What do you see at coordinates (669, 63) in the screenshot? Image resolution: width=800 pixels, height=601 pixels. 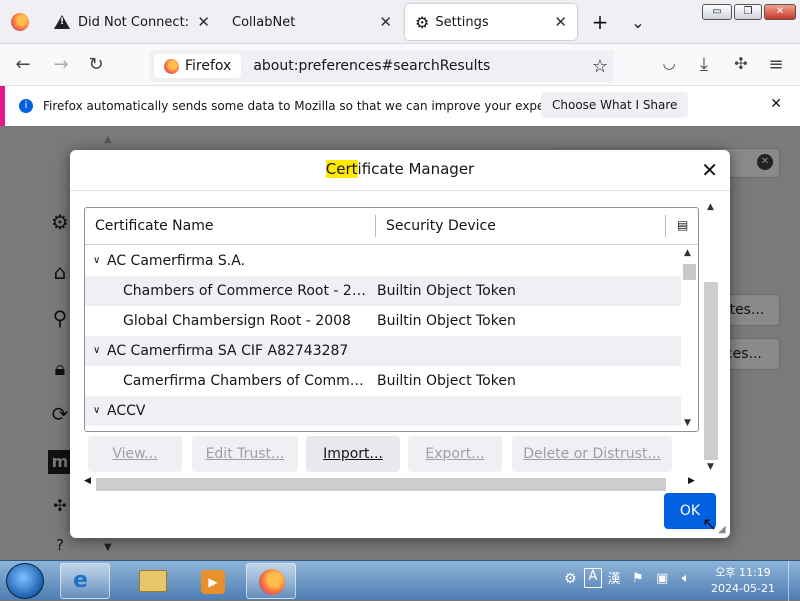 I see `pocket-icon: ◡` at bounding box center [669, 63].